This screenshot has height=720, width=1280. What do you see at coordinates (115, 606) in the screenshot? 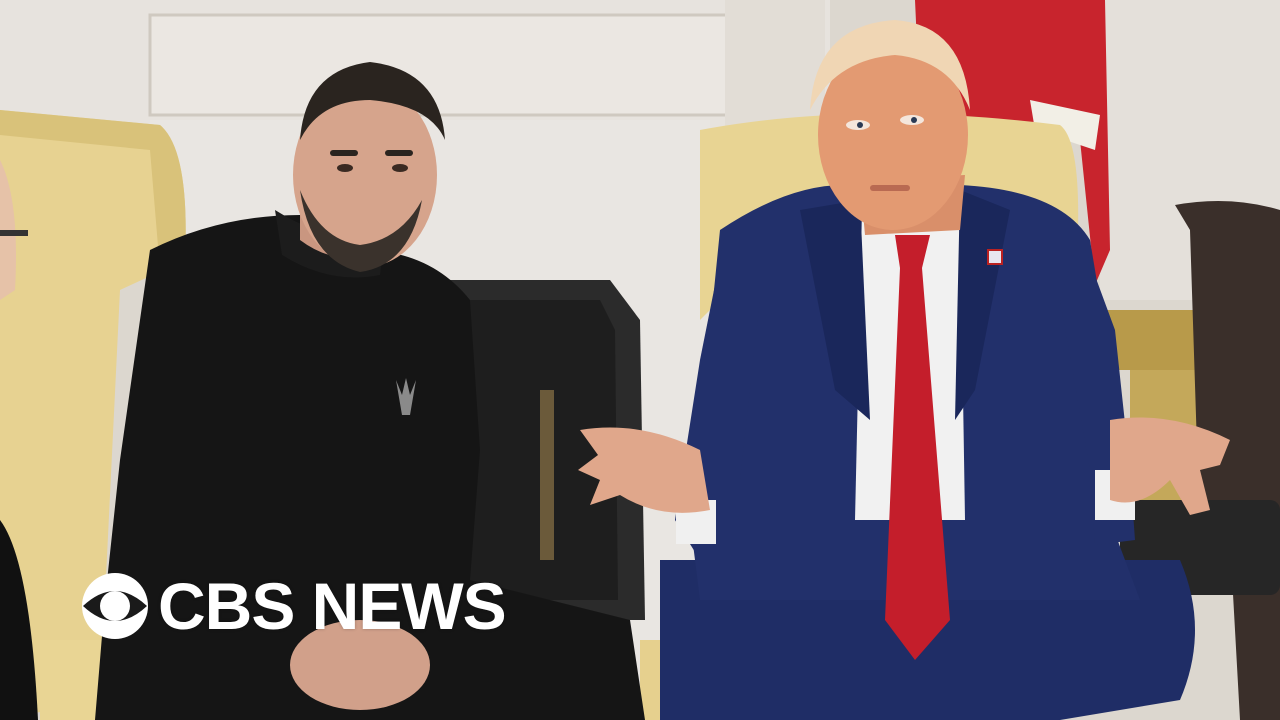
I see `cbs-eye-icon` at bounding box center [115, 606].